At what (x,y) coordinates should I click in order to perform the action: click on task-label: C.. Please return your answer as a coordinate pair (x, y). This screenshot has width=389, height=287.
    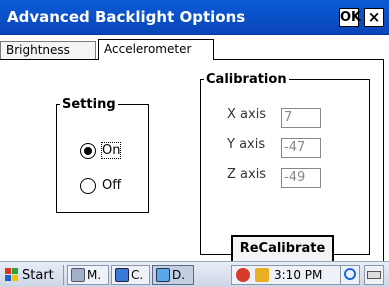
    Looking at the image, I should click on (137, 275).